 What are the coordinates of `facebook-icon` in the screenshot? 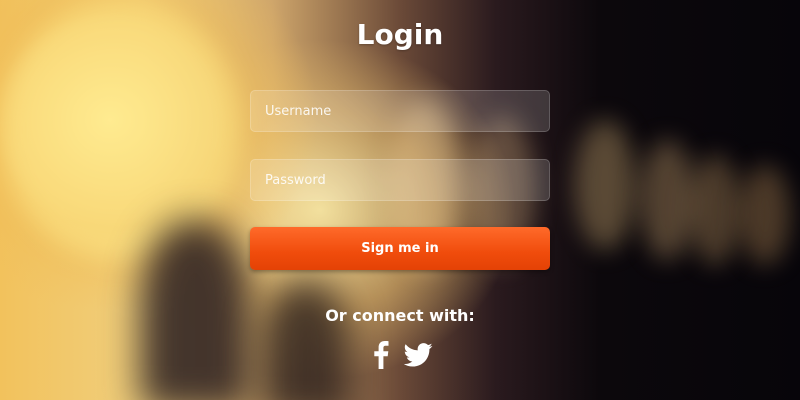 It's located at (381, 357).